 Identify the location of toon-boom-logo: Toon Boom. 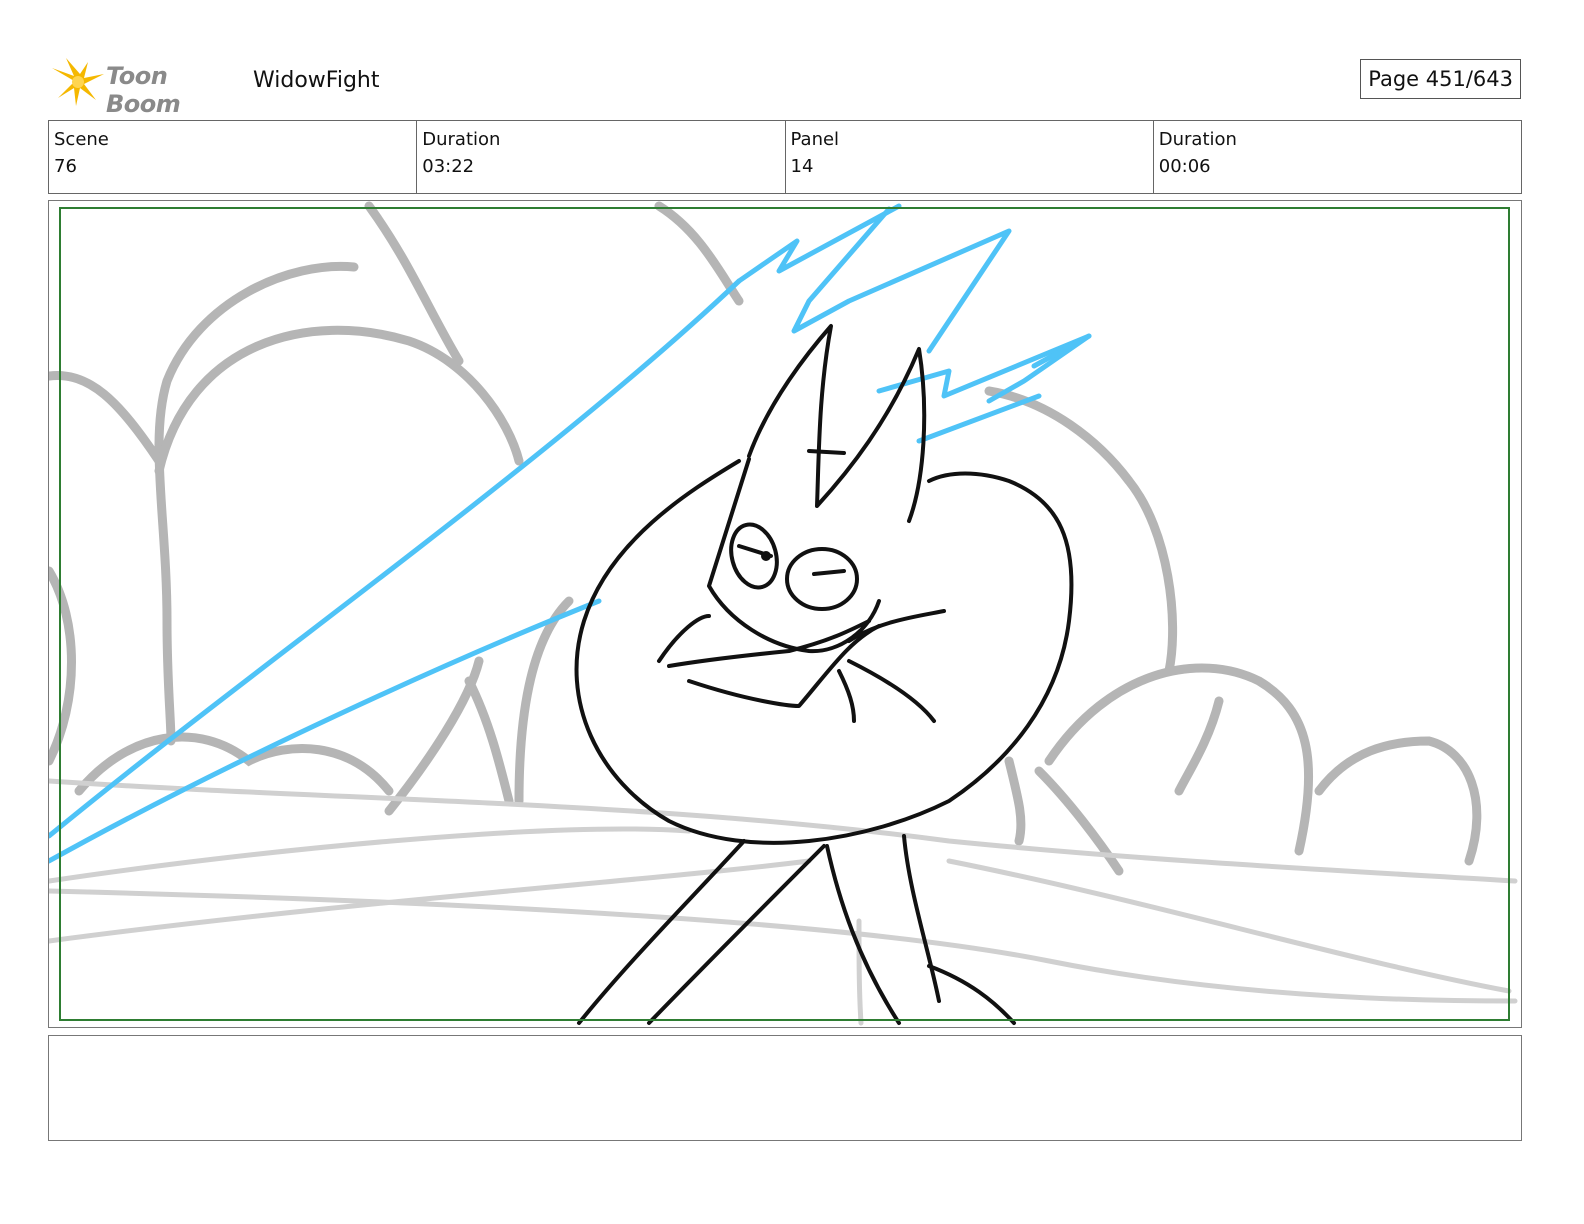
(145, 87).